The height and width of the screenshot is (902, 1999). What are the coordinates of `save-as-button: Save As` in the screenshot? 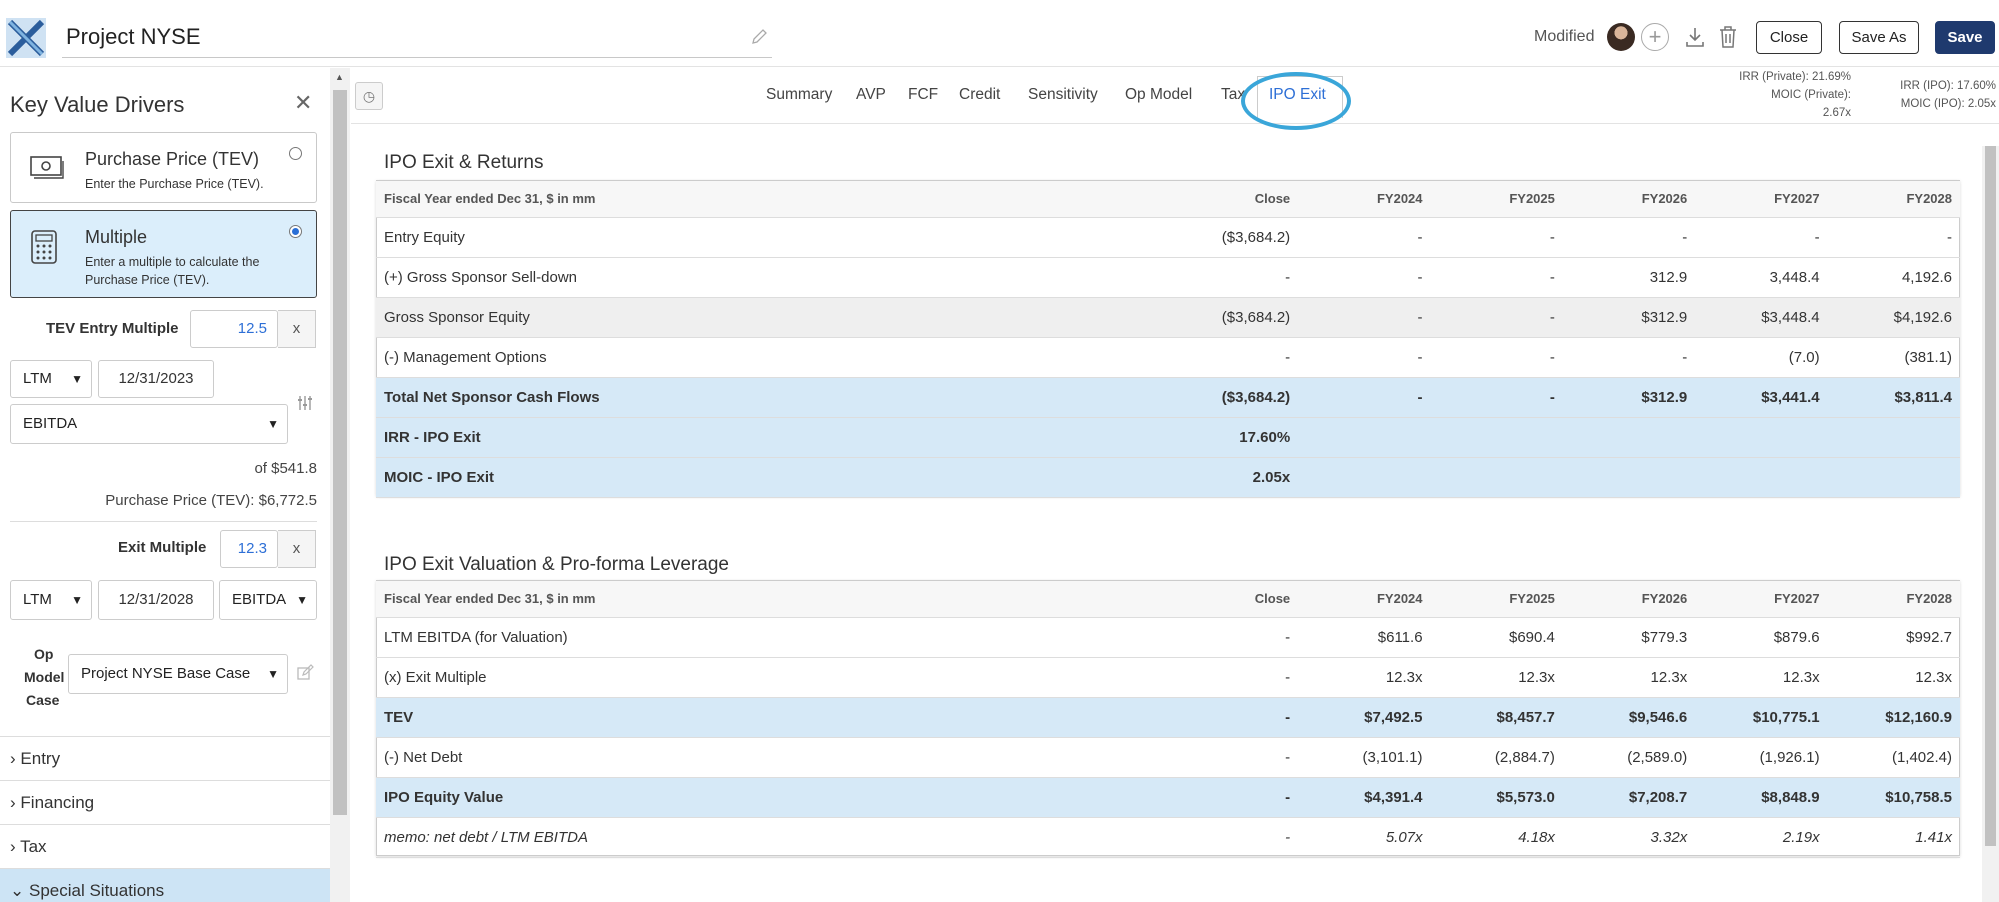 It's located at (1879, 37).